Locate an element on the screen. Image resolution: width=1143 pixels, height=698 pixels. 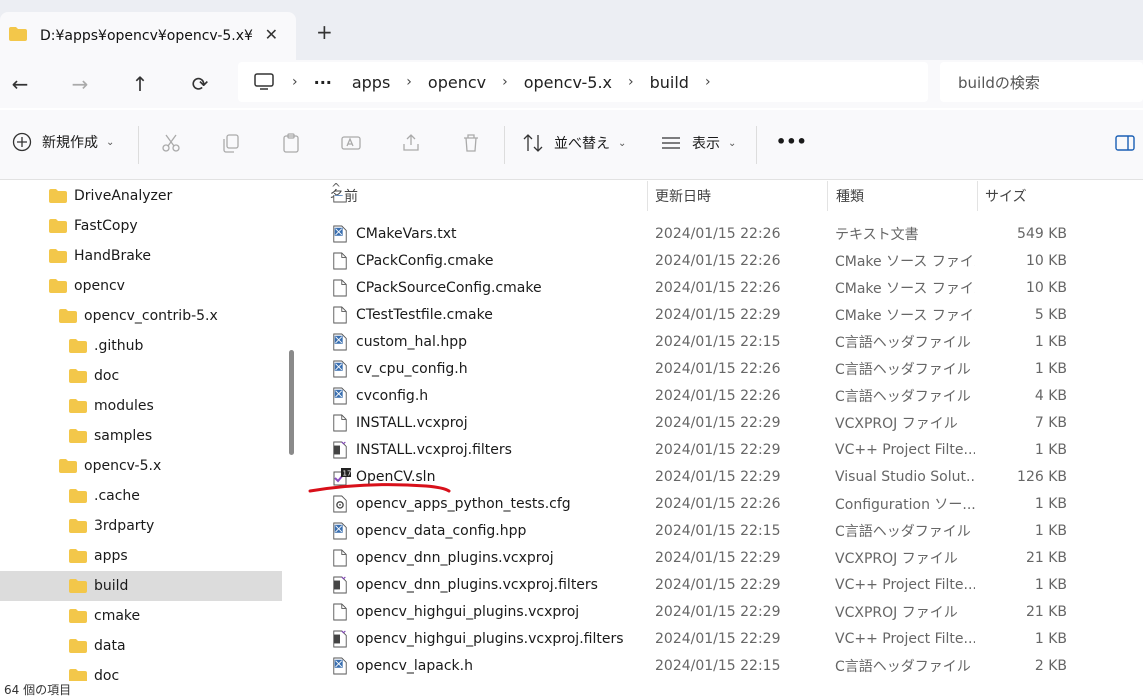
file-name: INSTALL.vcxproj is located at coordinates (412, 422).